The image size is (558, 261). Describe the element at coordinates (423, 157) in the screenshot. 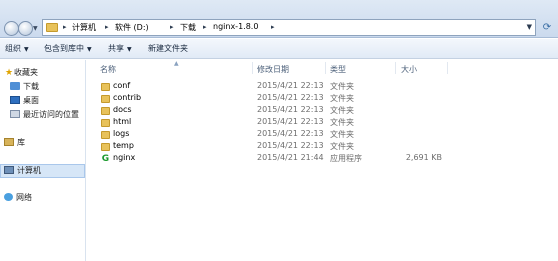

I see `file-size: 2,691 KB` at that location.